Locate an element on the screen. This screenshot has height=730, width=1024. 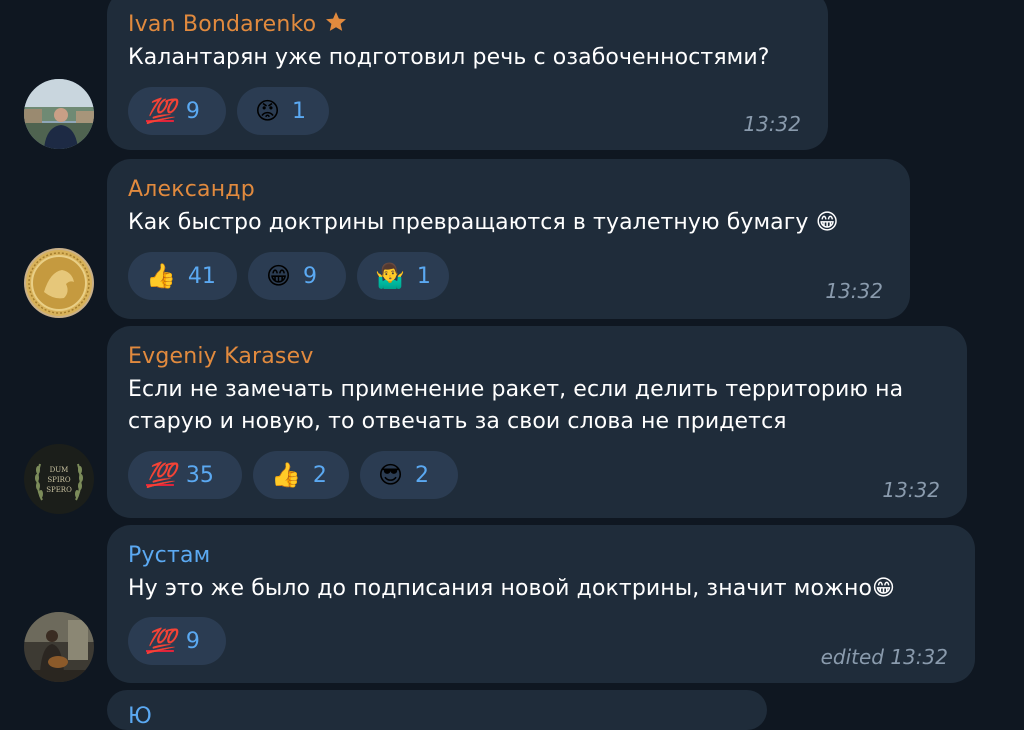
reactions-bar: 💯 9 is located at coordinates (177, 641).